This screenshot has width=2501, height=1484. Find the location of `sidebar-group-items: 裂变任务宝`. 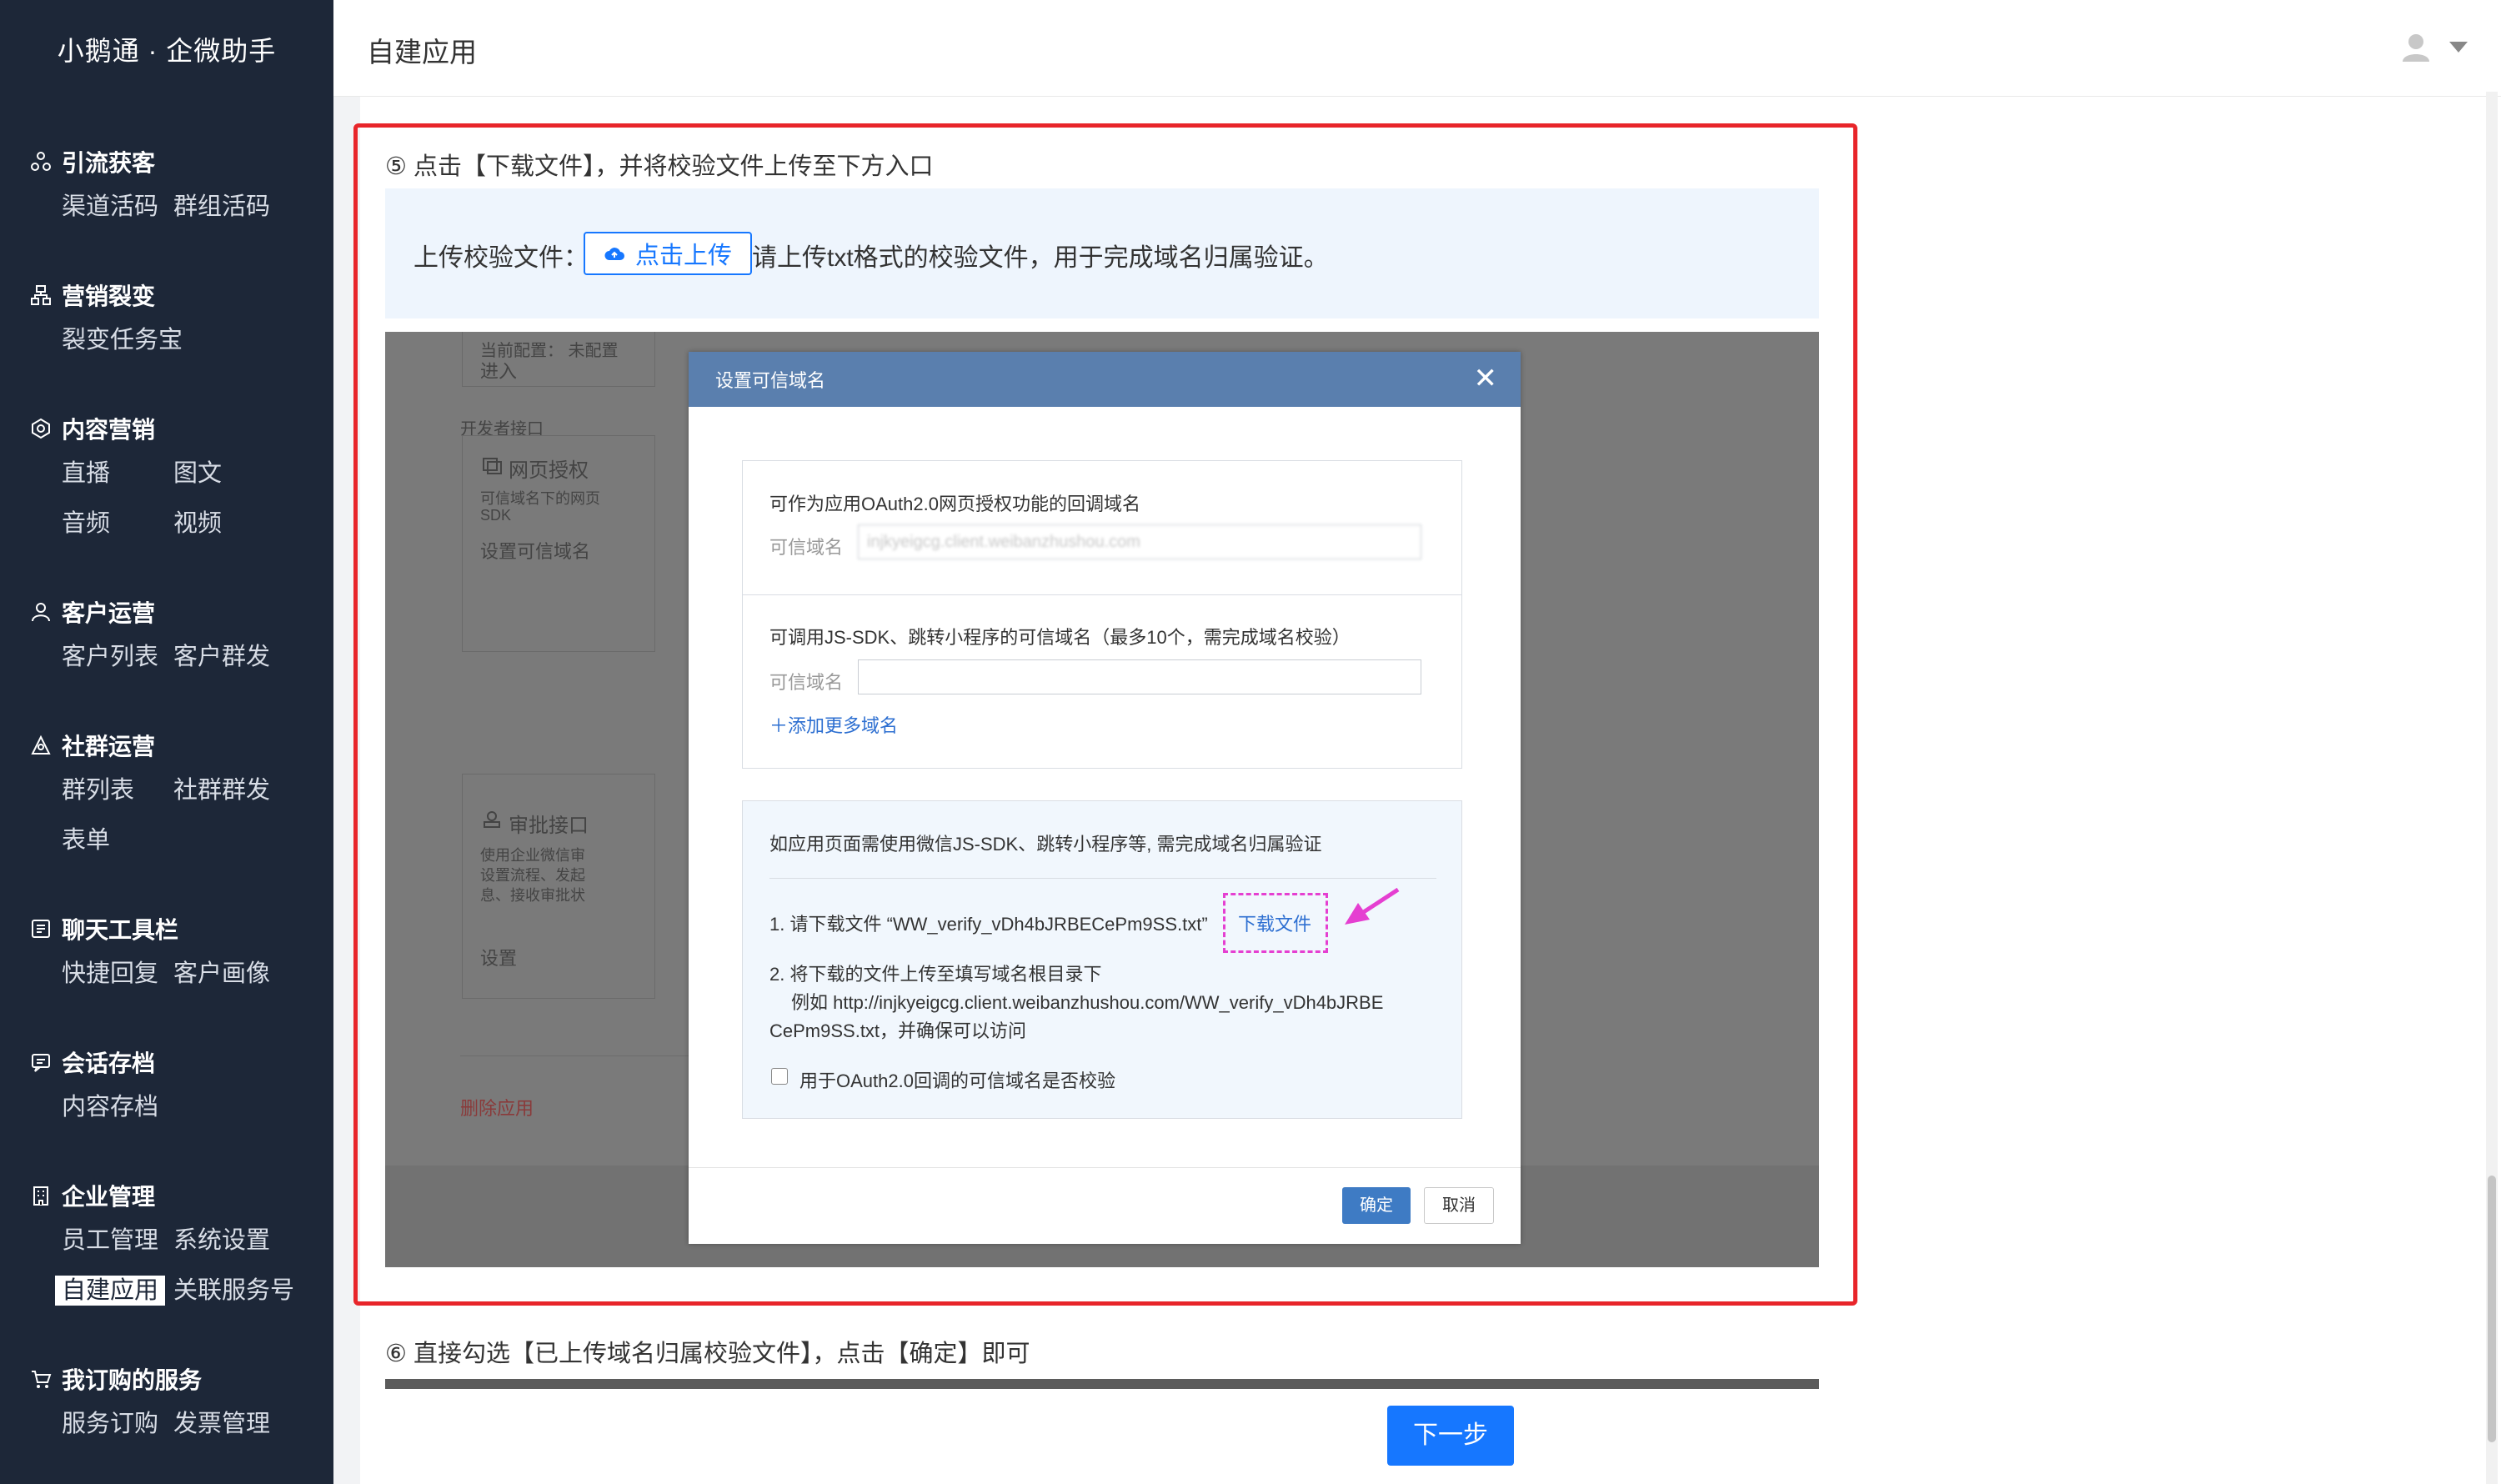

sidebar-group-items: 裂变任务宝 is located at coordinates (178, 340).